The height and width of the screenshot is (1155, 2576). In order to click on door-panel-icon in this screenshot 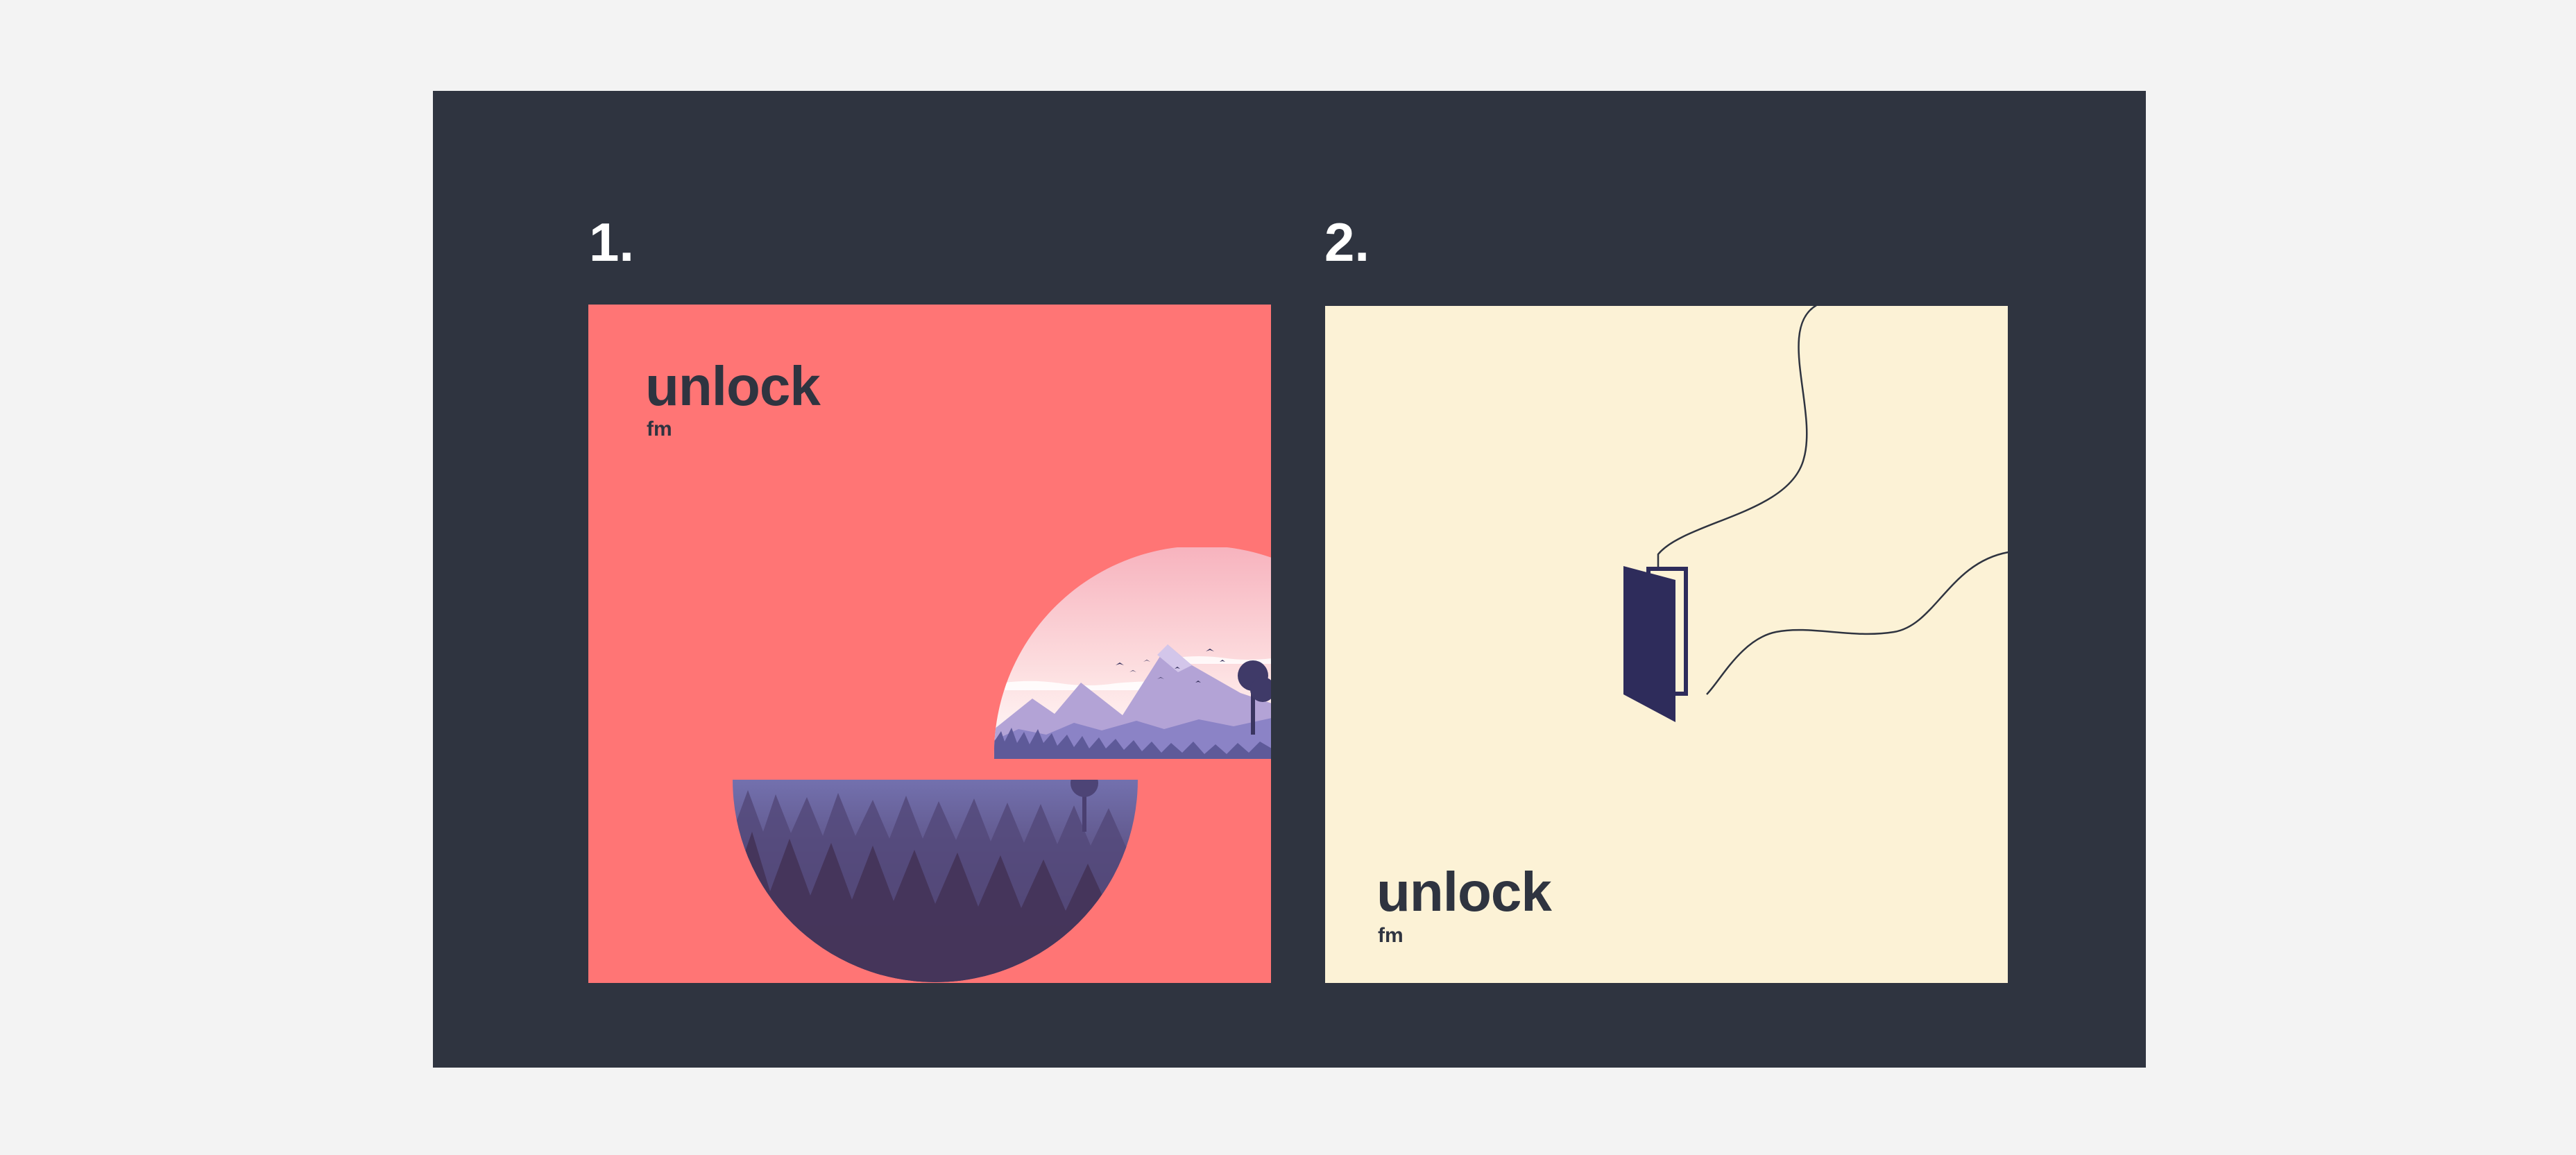, I will do `click(1649, 644)`.